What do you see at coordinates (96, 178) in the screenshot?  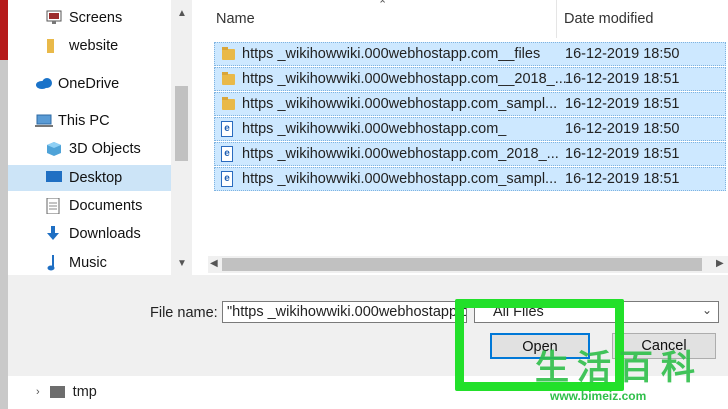 I see `nav-item-label: Desktop` at bounding box center [96, 178].